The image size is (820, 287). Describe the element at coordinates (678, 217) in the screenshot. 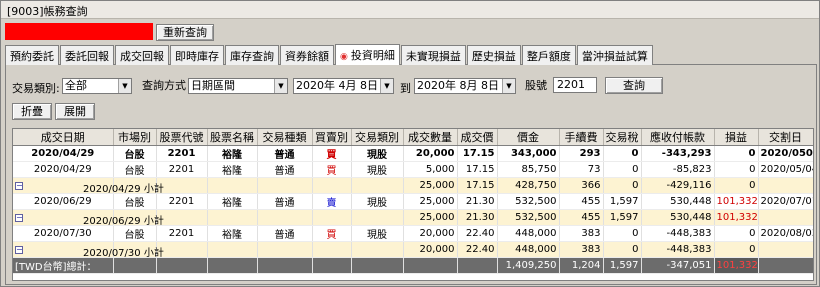

I see `cell-應收付帳款: 530,448` at that location.